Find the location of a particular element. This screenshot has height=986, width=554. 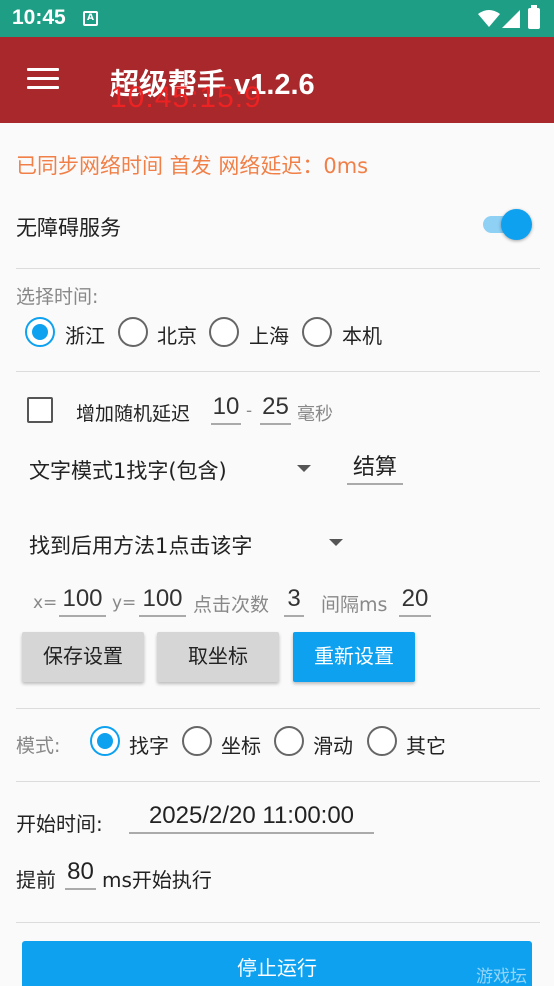

advance-prefix: 提前 is located at coordinates (36, 880).